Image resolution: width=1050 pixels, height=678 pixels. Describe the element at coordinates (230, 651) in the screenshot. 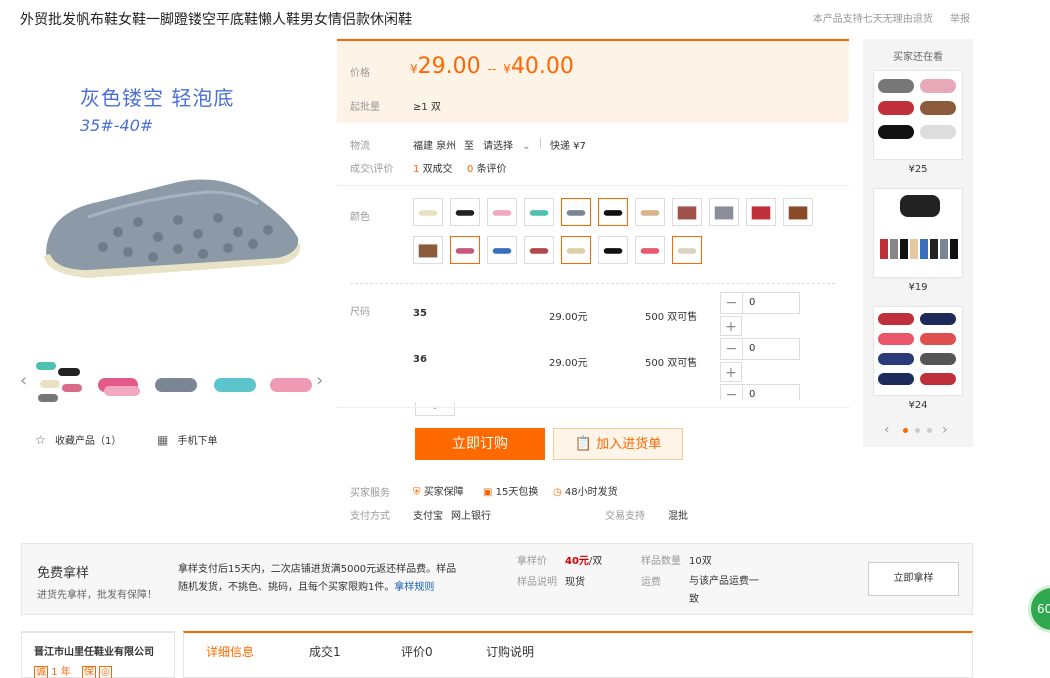

I see `tab-details: 详细信息` at that location.